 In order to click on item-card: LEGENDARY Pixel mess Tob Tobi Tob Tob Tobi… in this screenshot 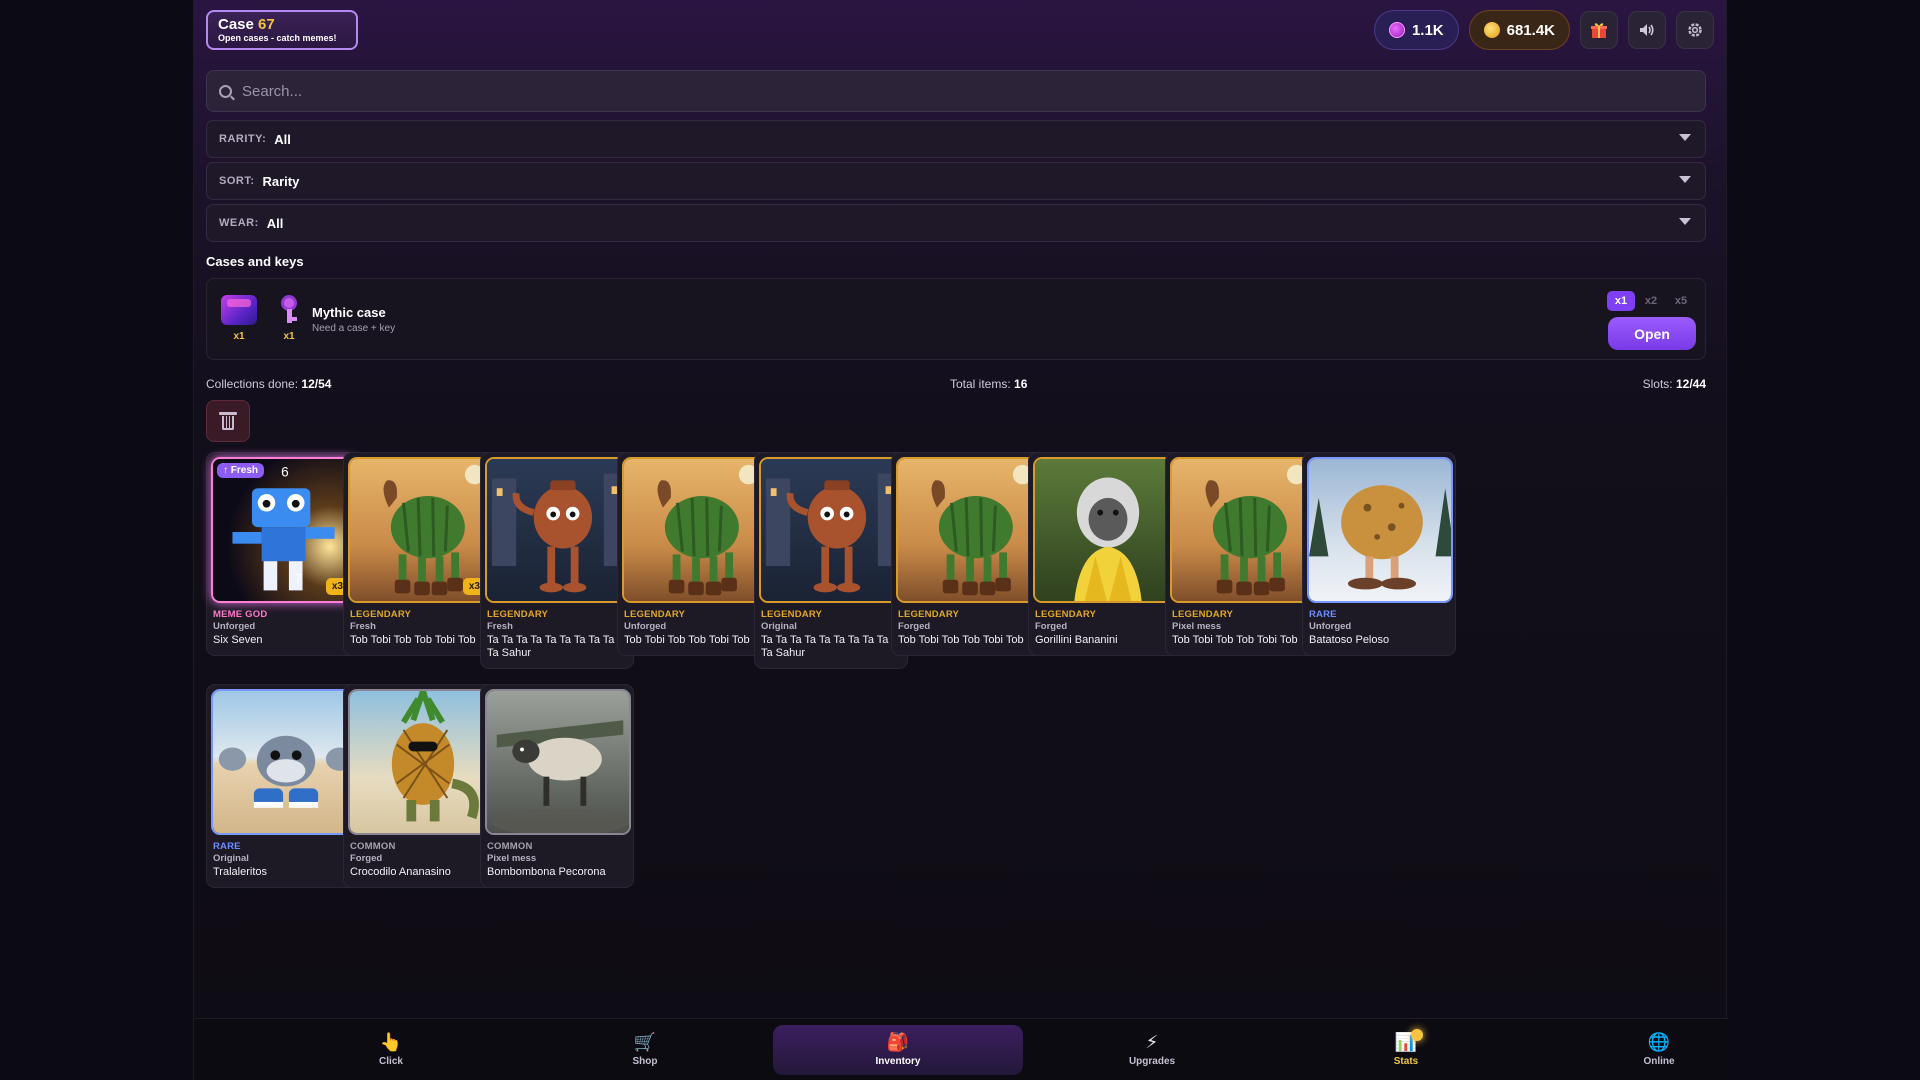, I will do `click(1242, 554)`.